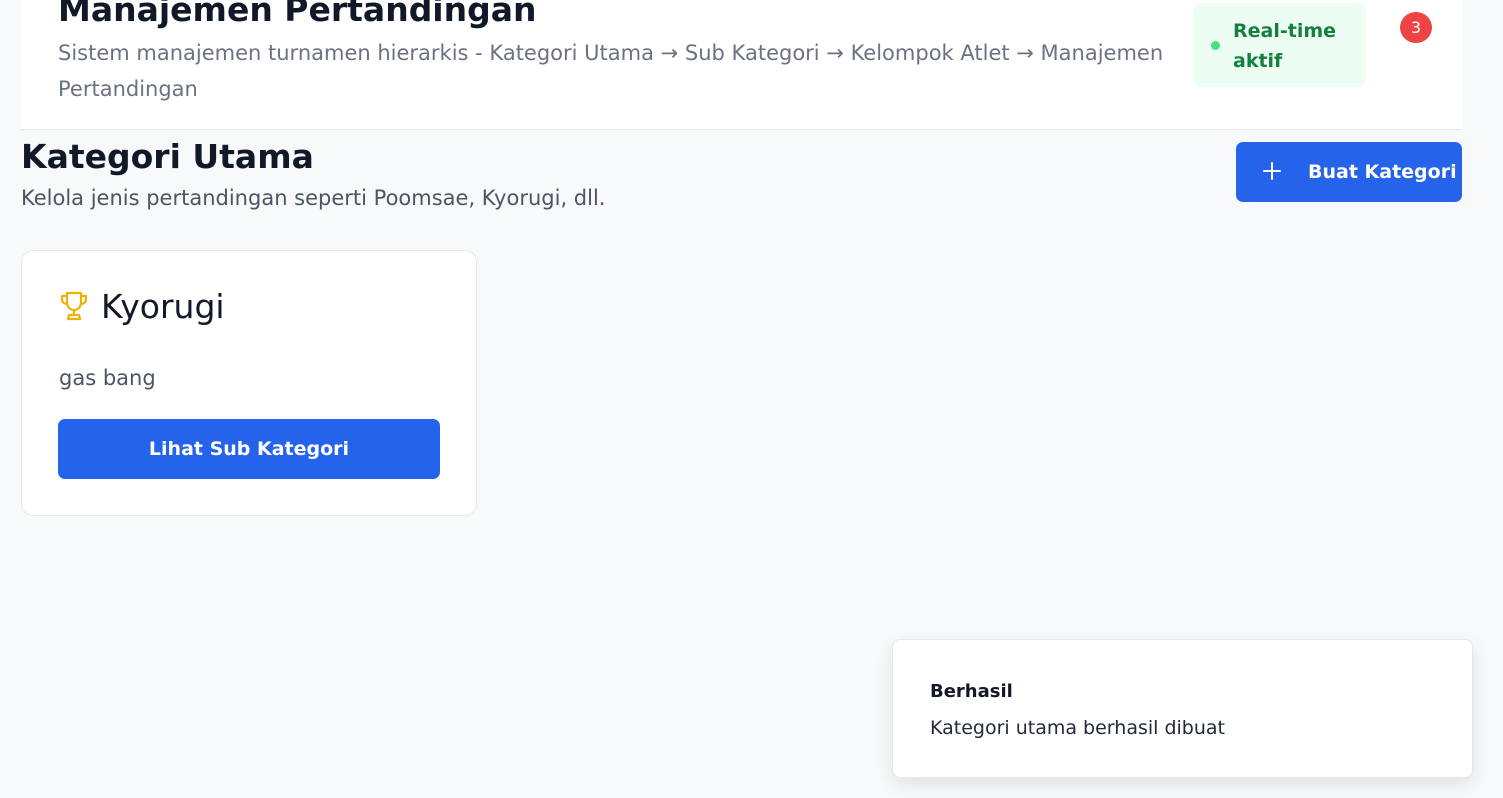 This screenshot has width=1503, height=798. I want to click on realtime-status-badge: Real-time aktif, so click(1279, 45).